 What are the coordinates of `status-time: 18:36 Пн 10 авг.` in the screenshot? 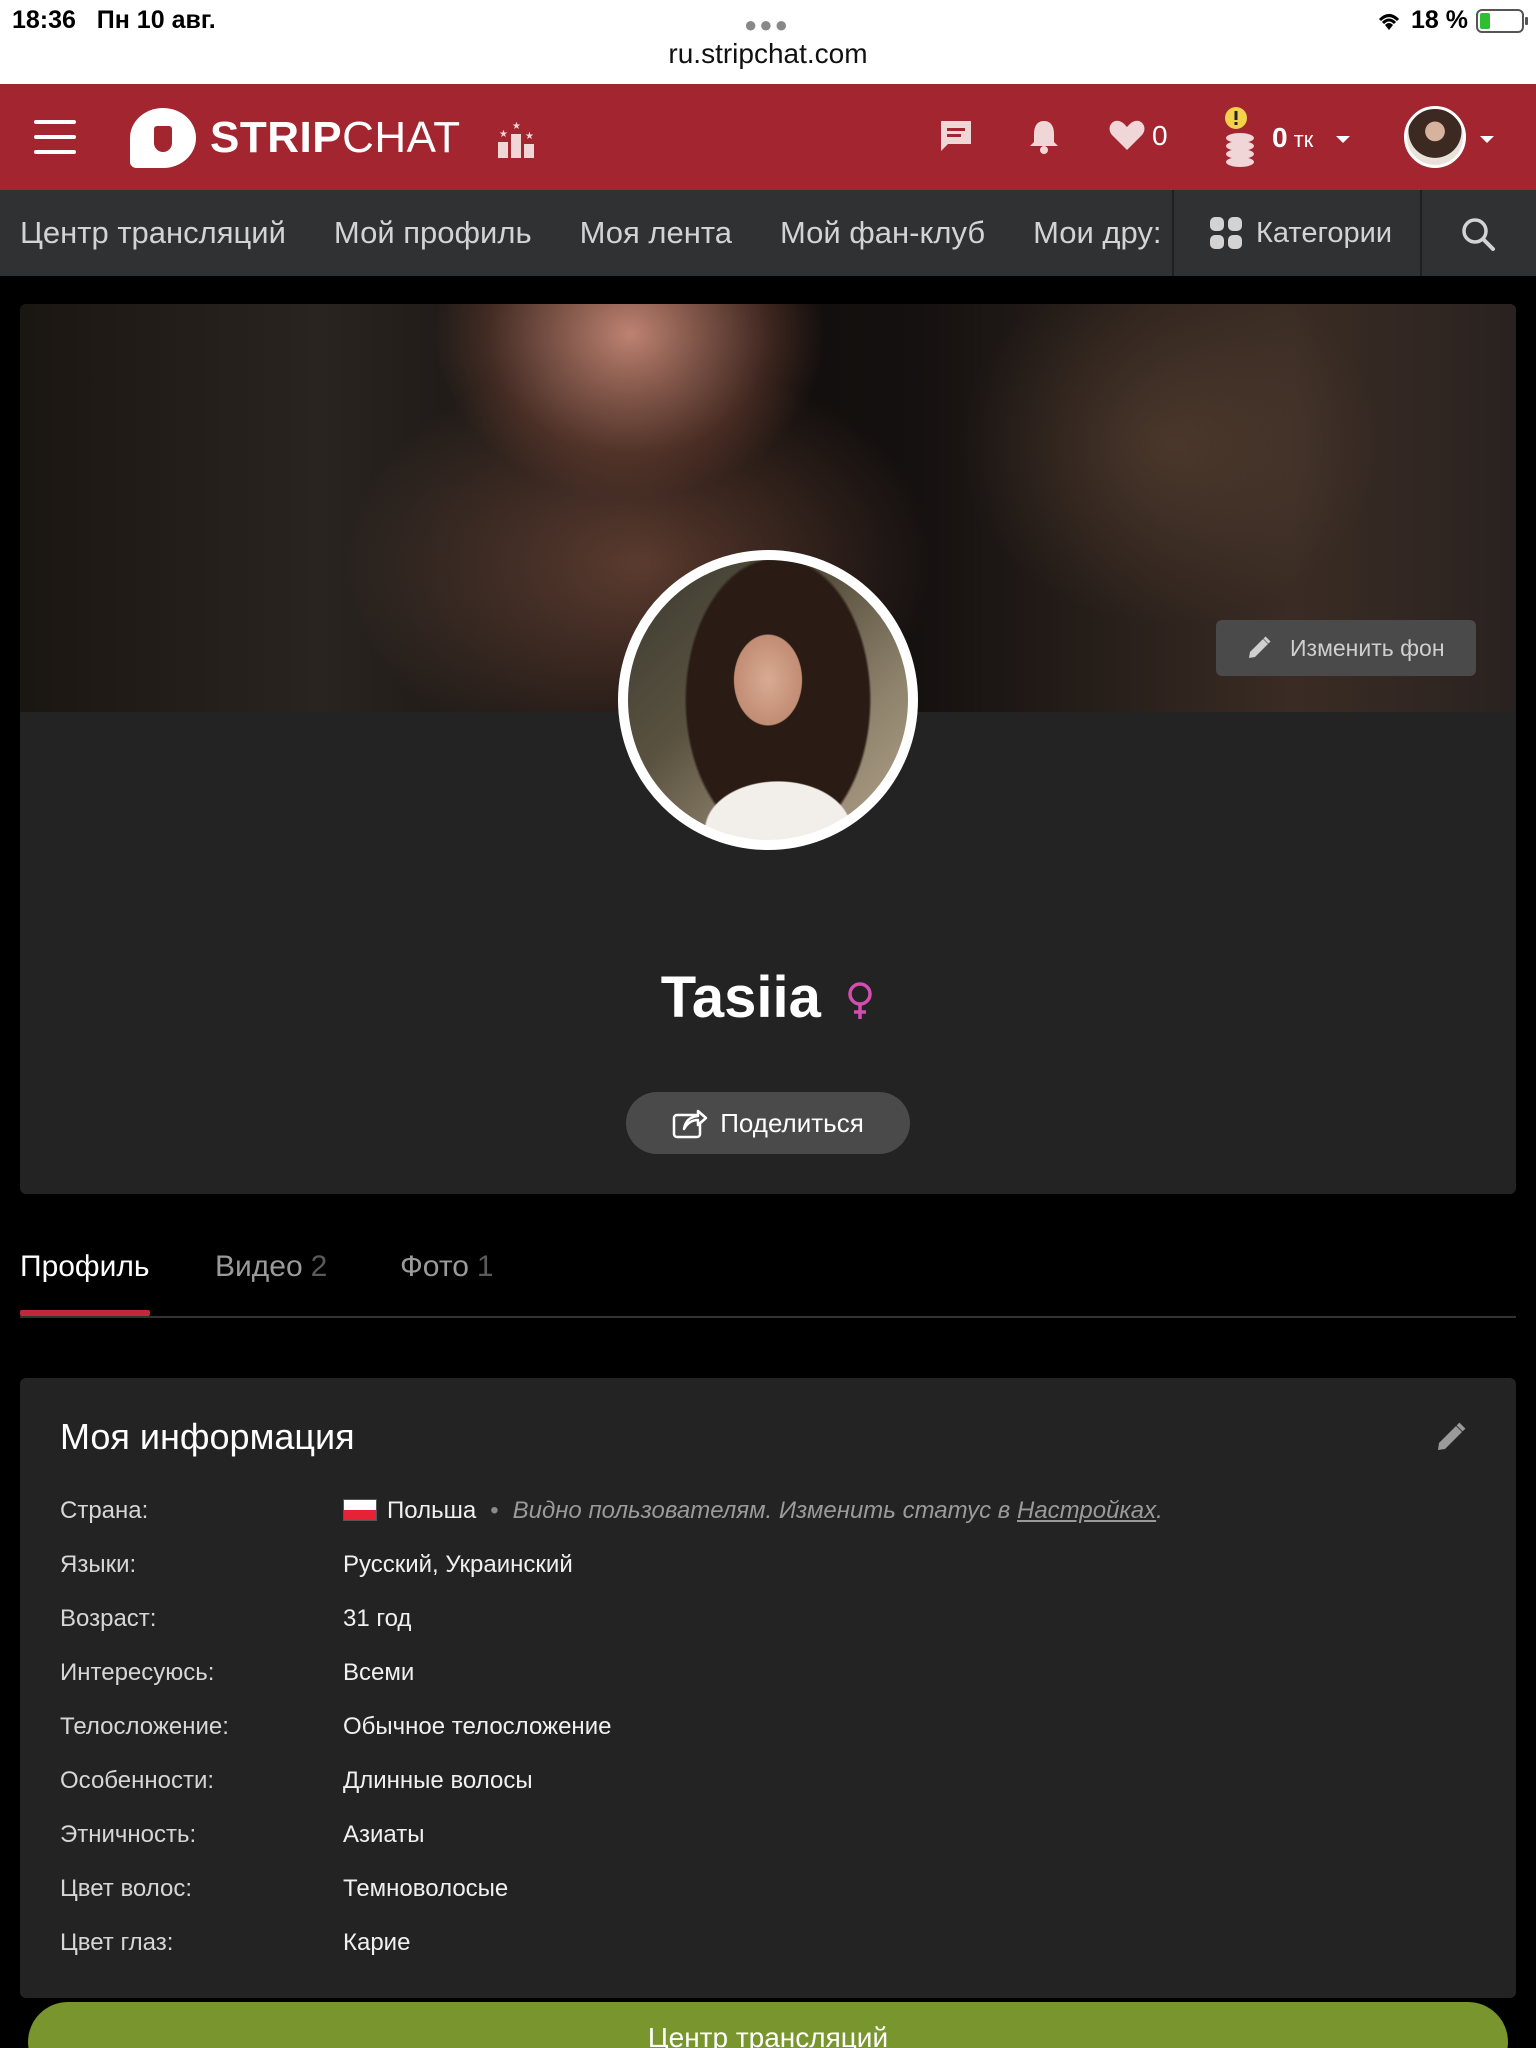 It's located at (114, 20).